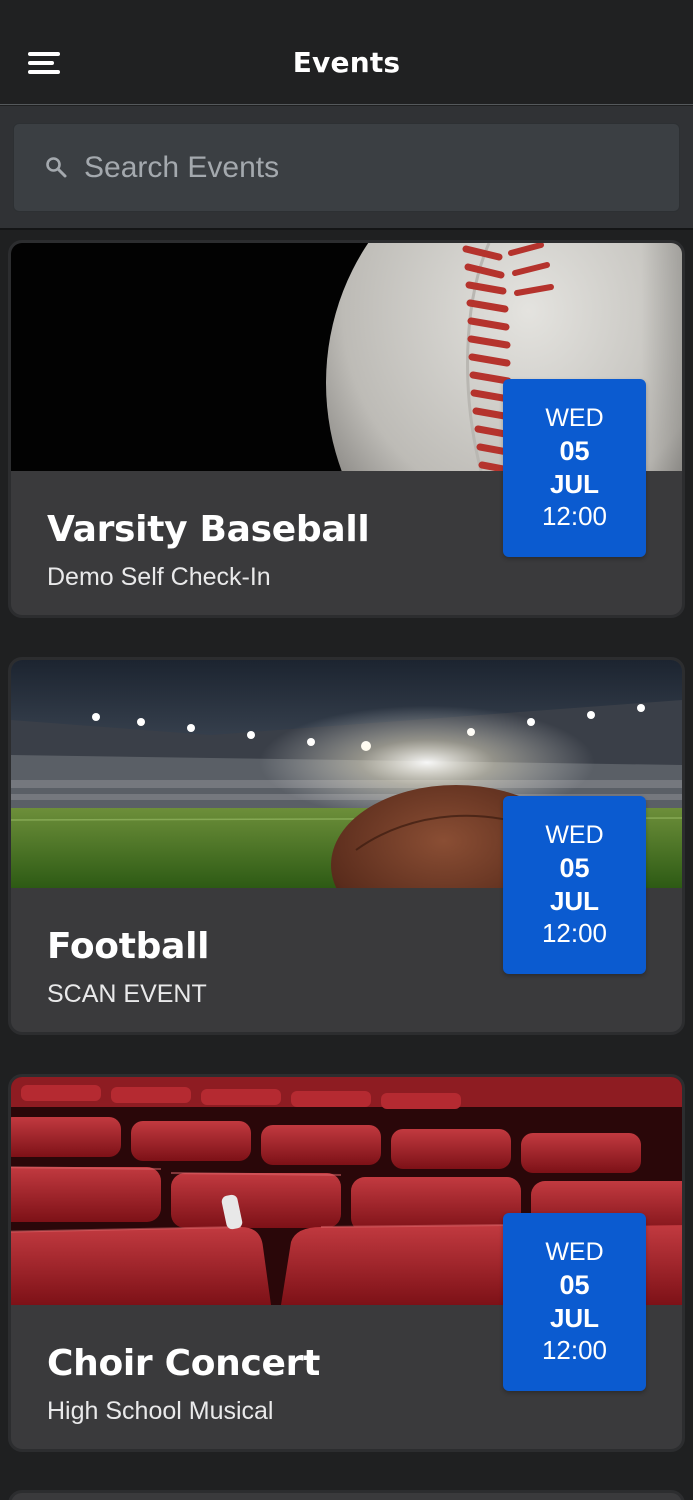 This screenshot has width=693, height=1500. I want to click on event-title: Varsity Baseball, so click(208, 529).